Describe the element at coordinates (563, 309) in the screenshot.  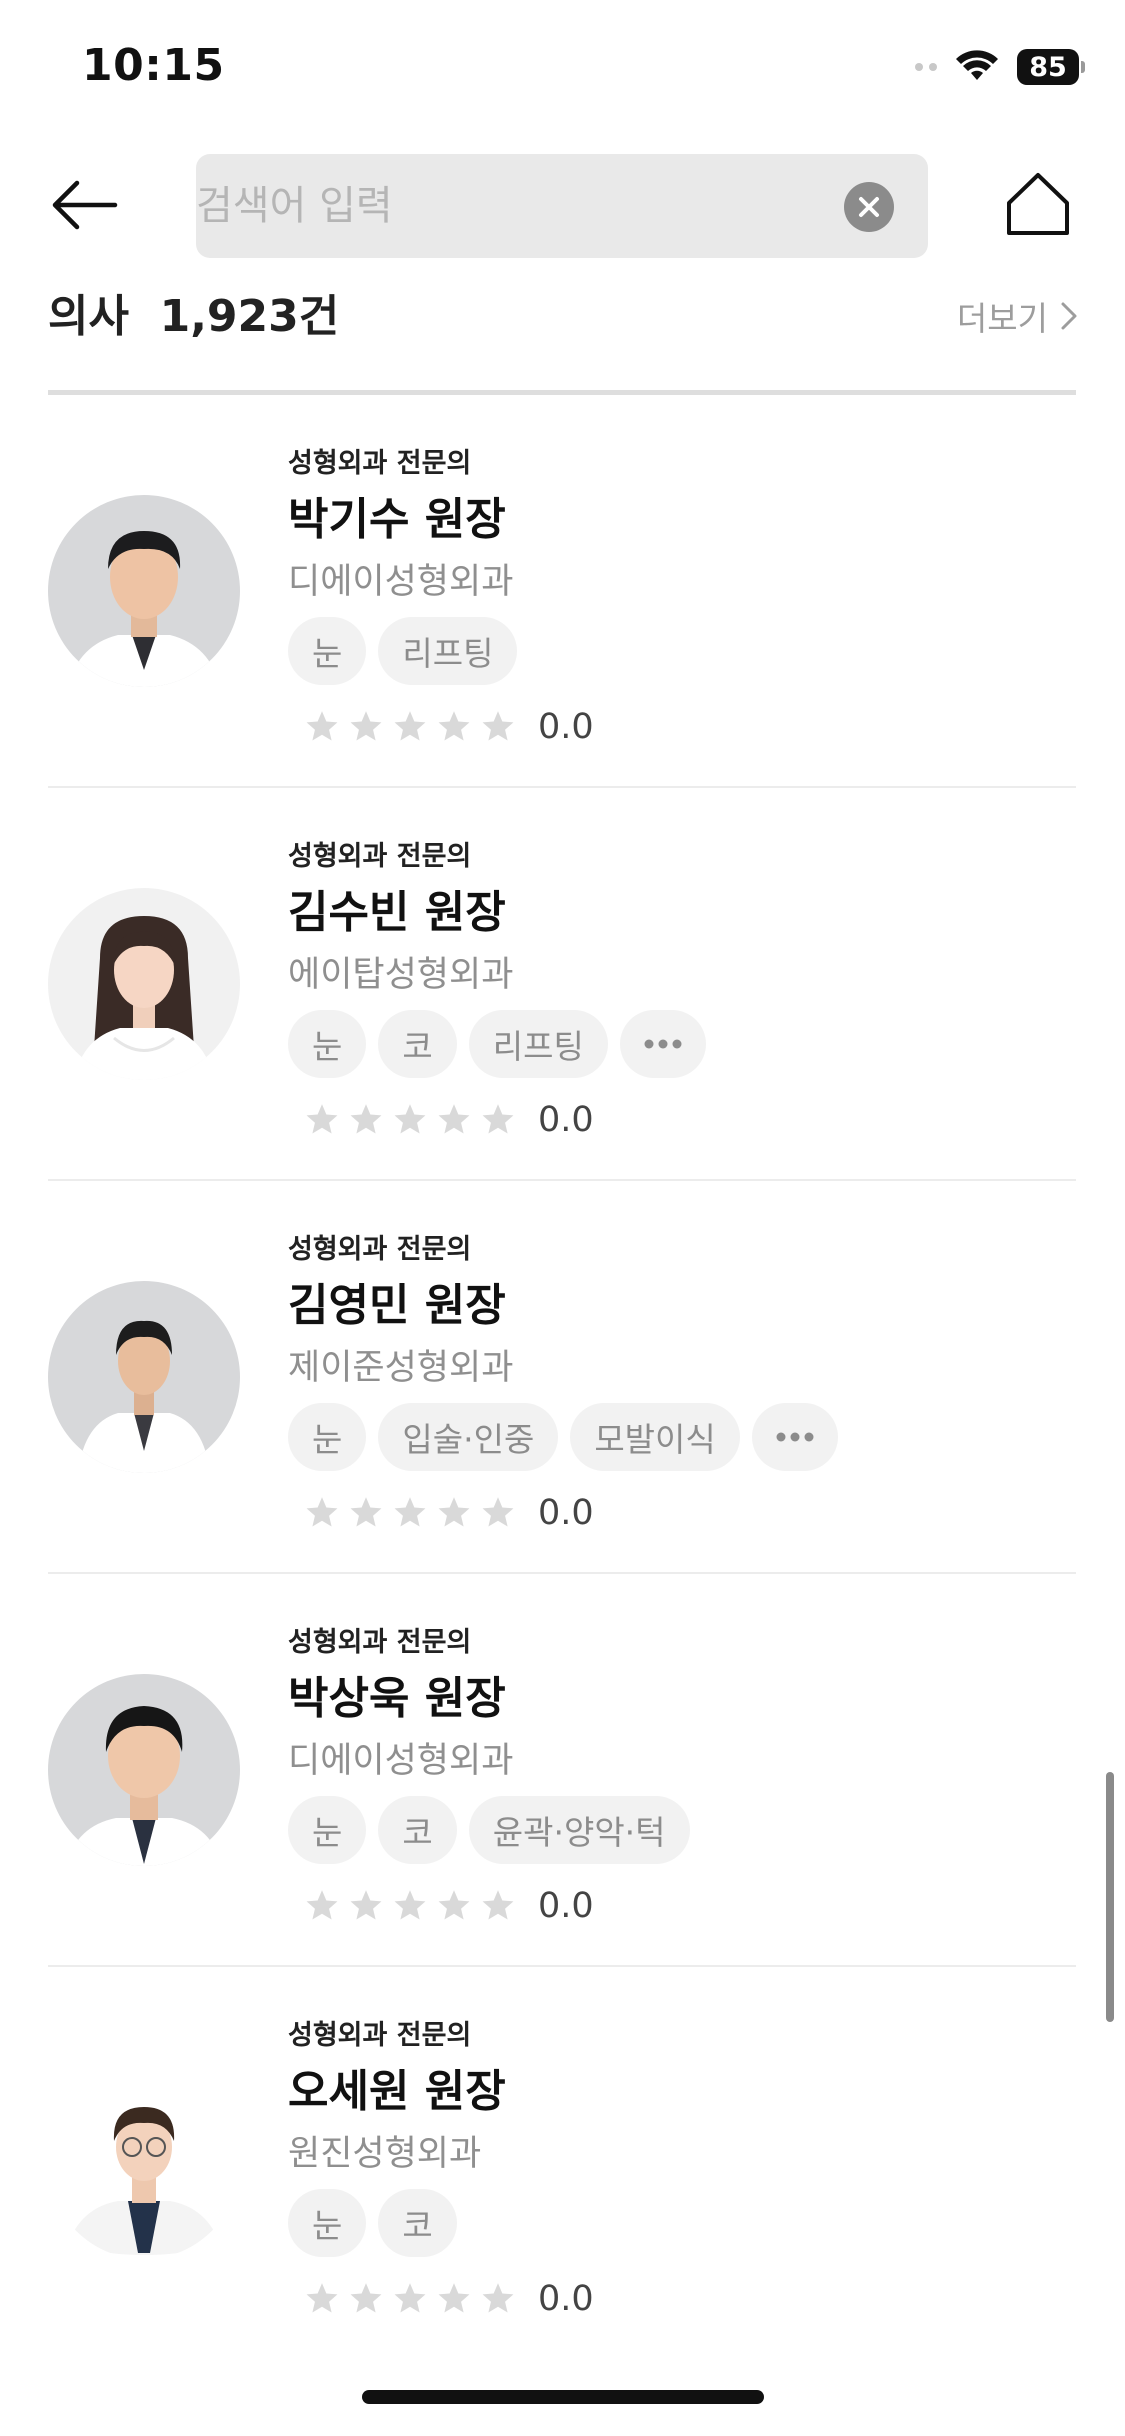
I see `doctor-section-header: 의사 1,923건 더보기` at that location.